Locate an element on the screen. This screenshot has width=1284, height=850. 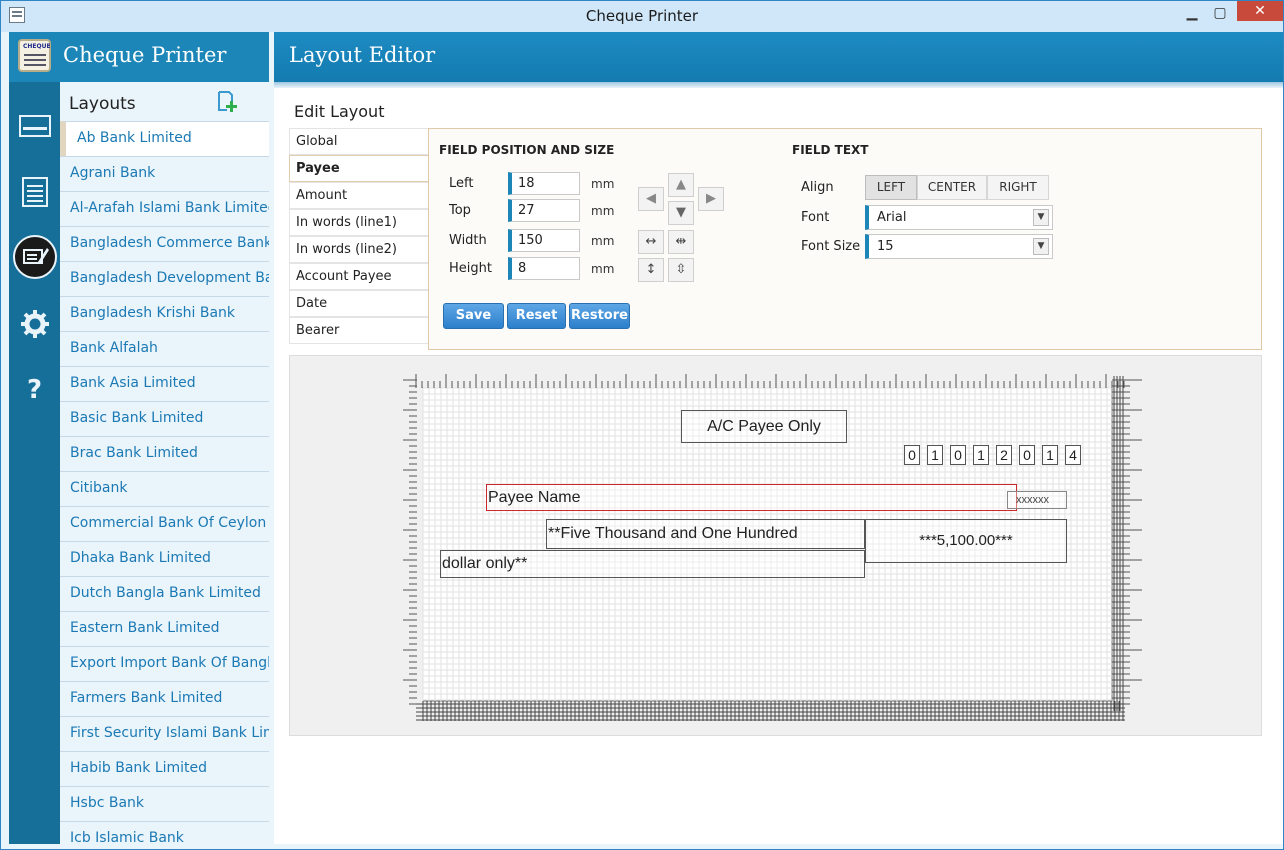
align-left-button: LEFT is located at coordinates (891, 187).